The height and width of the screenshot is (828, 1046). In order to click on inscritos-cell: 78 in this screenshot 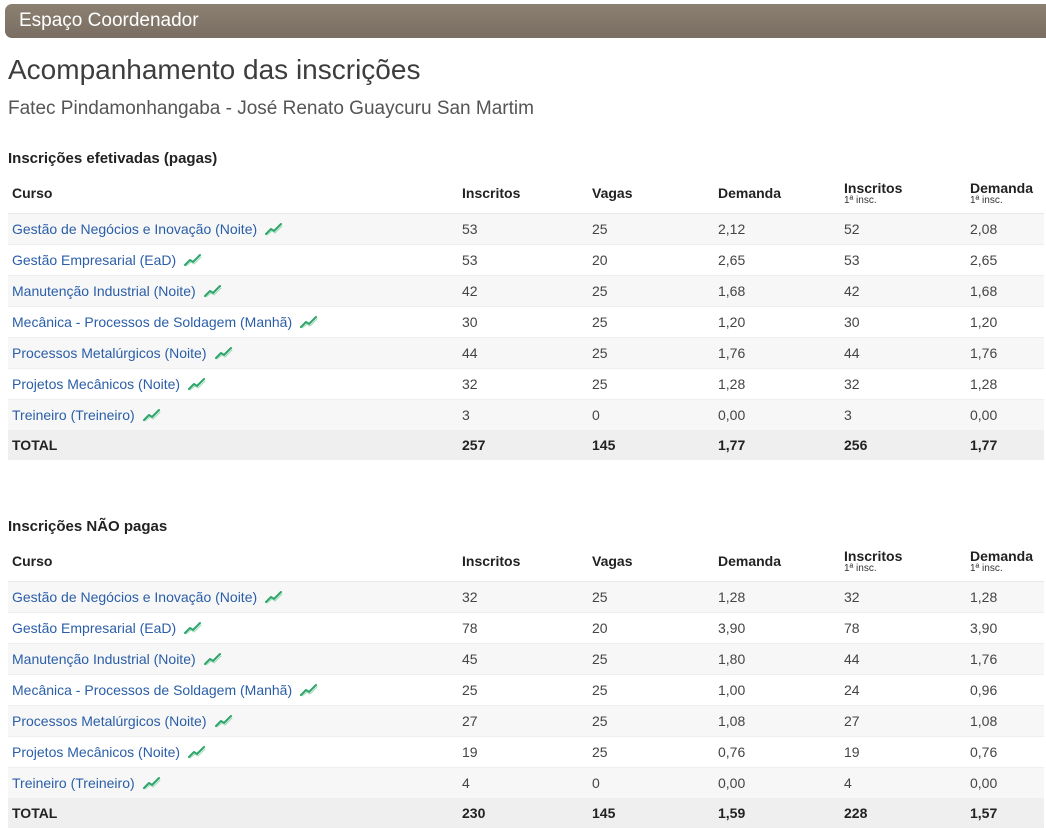, I will do `click(523, 628)`.